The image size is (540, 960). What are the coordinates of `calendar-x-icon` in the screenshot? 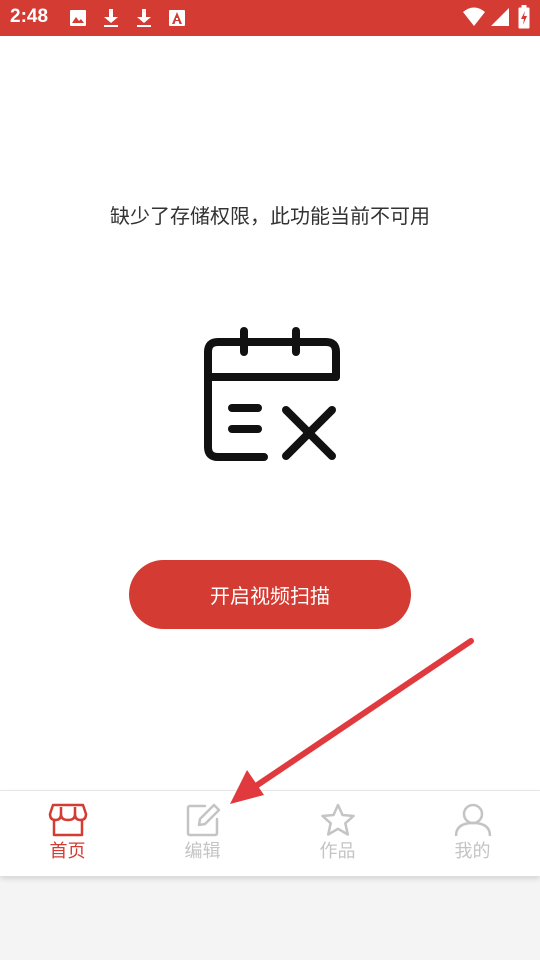 It's located at (272, 394).